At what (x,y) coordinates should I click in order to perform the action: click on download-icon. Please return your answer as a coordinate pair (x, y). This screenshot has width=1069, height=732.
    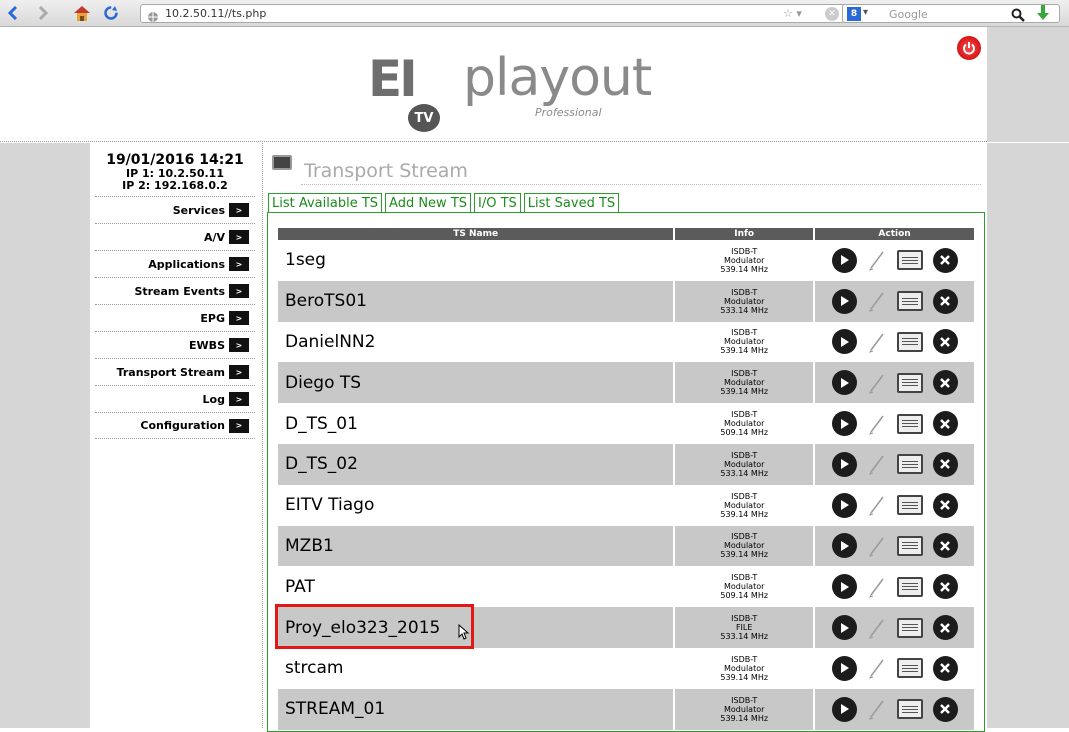
    Looking at the image, I should click on (1043, 15).